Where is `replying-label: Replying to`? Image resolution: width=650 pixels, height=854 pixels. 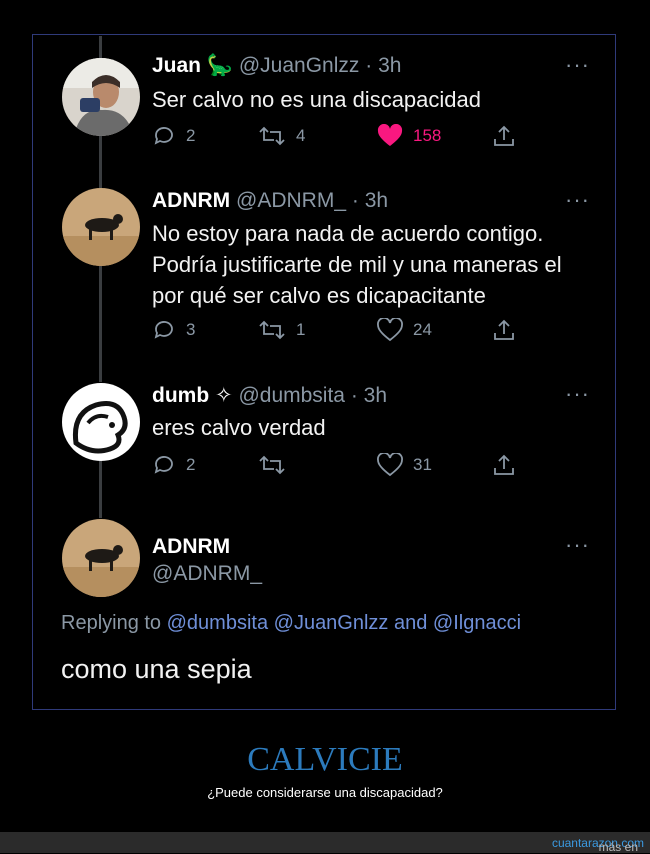
replying-label: Replying to is located at coordinates (111, 623).